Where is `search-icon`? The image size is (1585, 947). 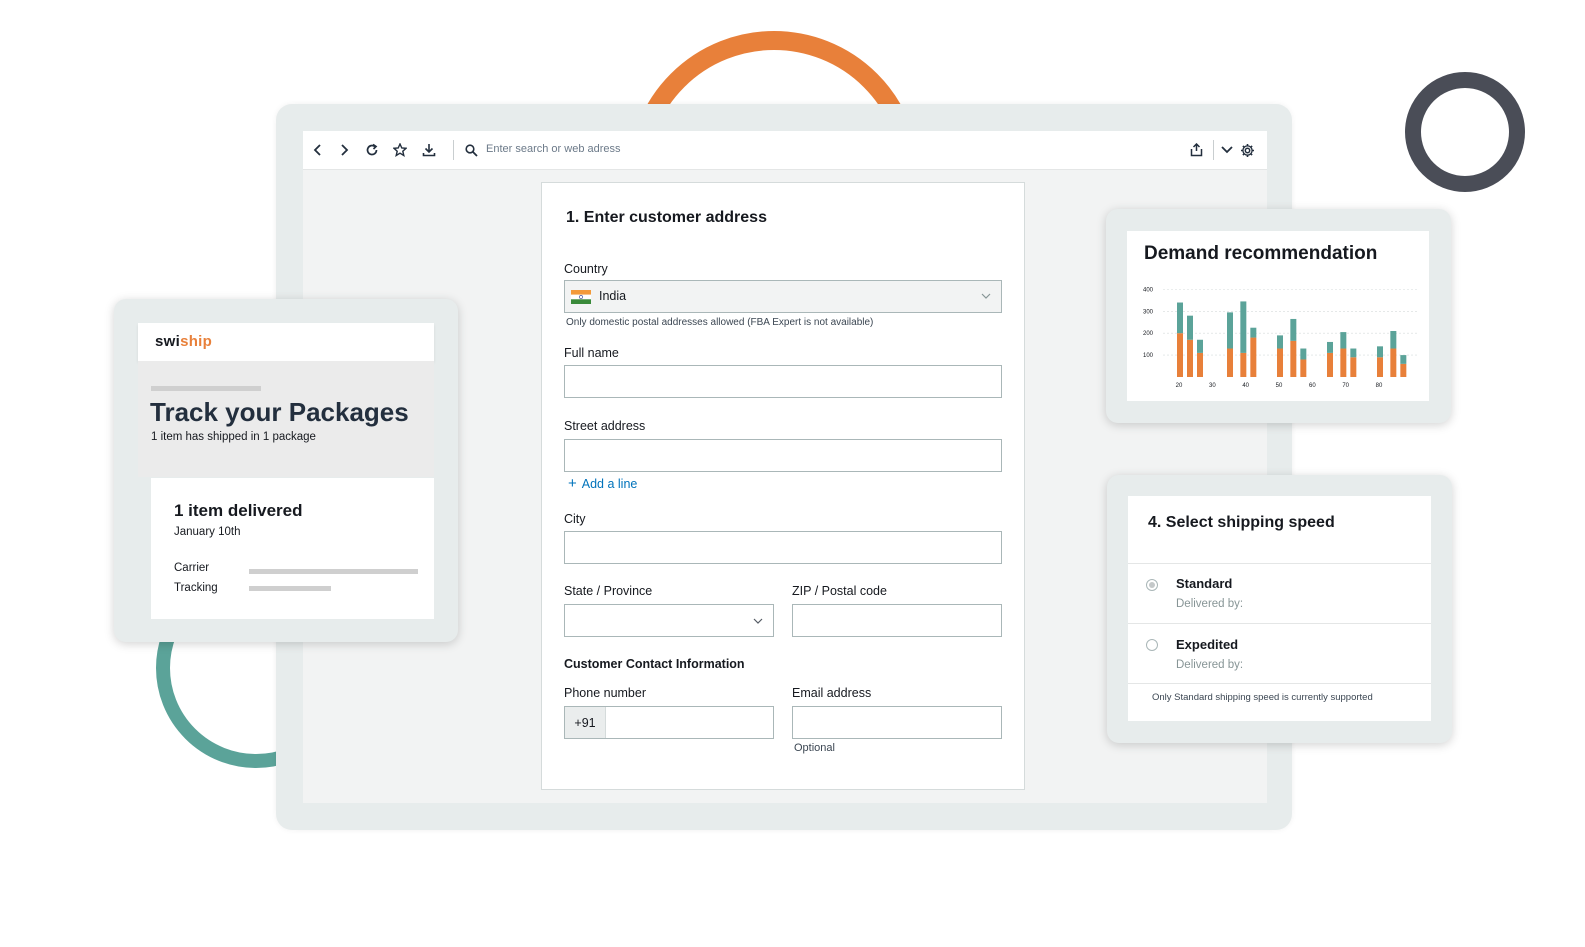 search-icon is located at coordinates (471, 150).